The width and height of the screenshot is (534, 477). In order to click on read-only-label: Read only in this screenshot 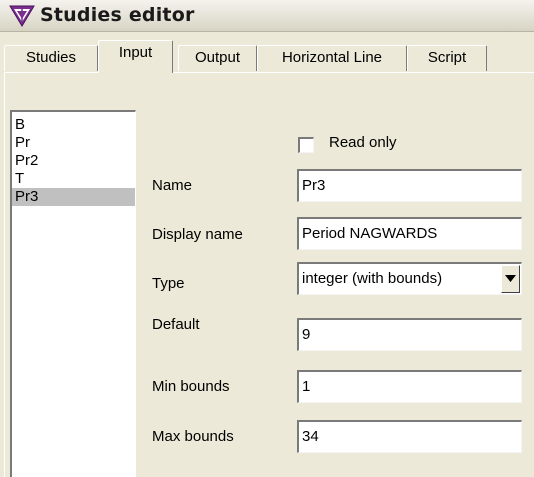, I will do `click(363, 142)`.